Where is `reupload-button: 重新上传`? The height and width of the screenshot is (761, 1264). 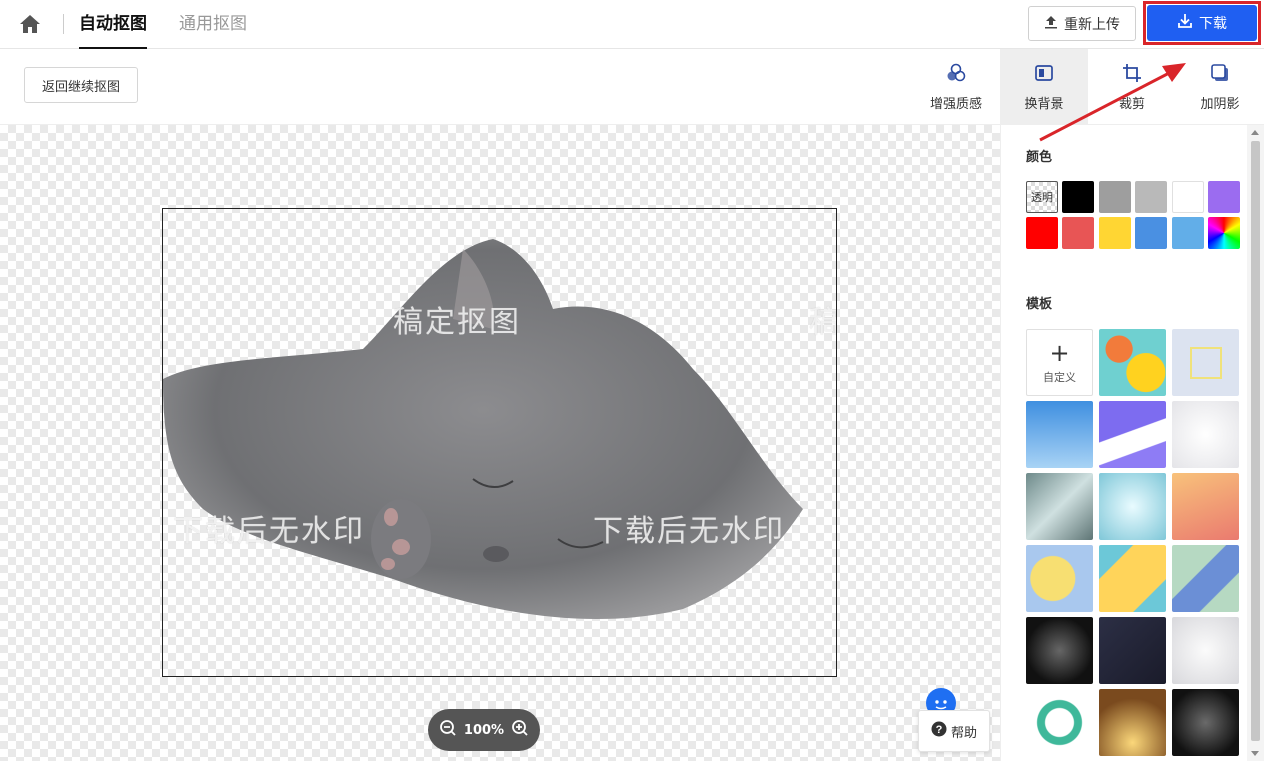 reupload-button: 重新上传 is located at coordinates (1082, 23).